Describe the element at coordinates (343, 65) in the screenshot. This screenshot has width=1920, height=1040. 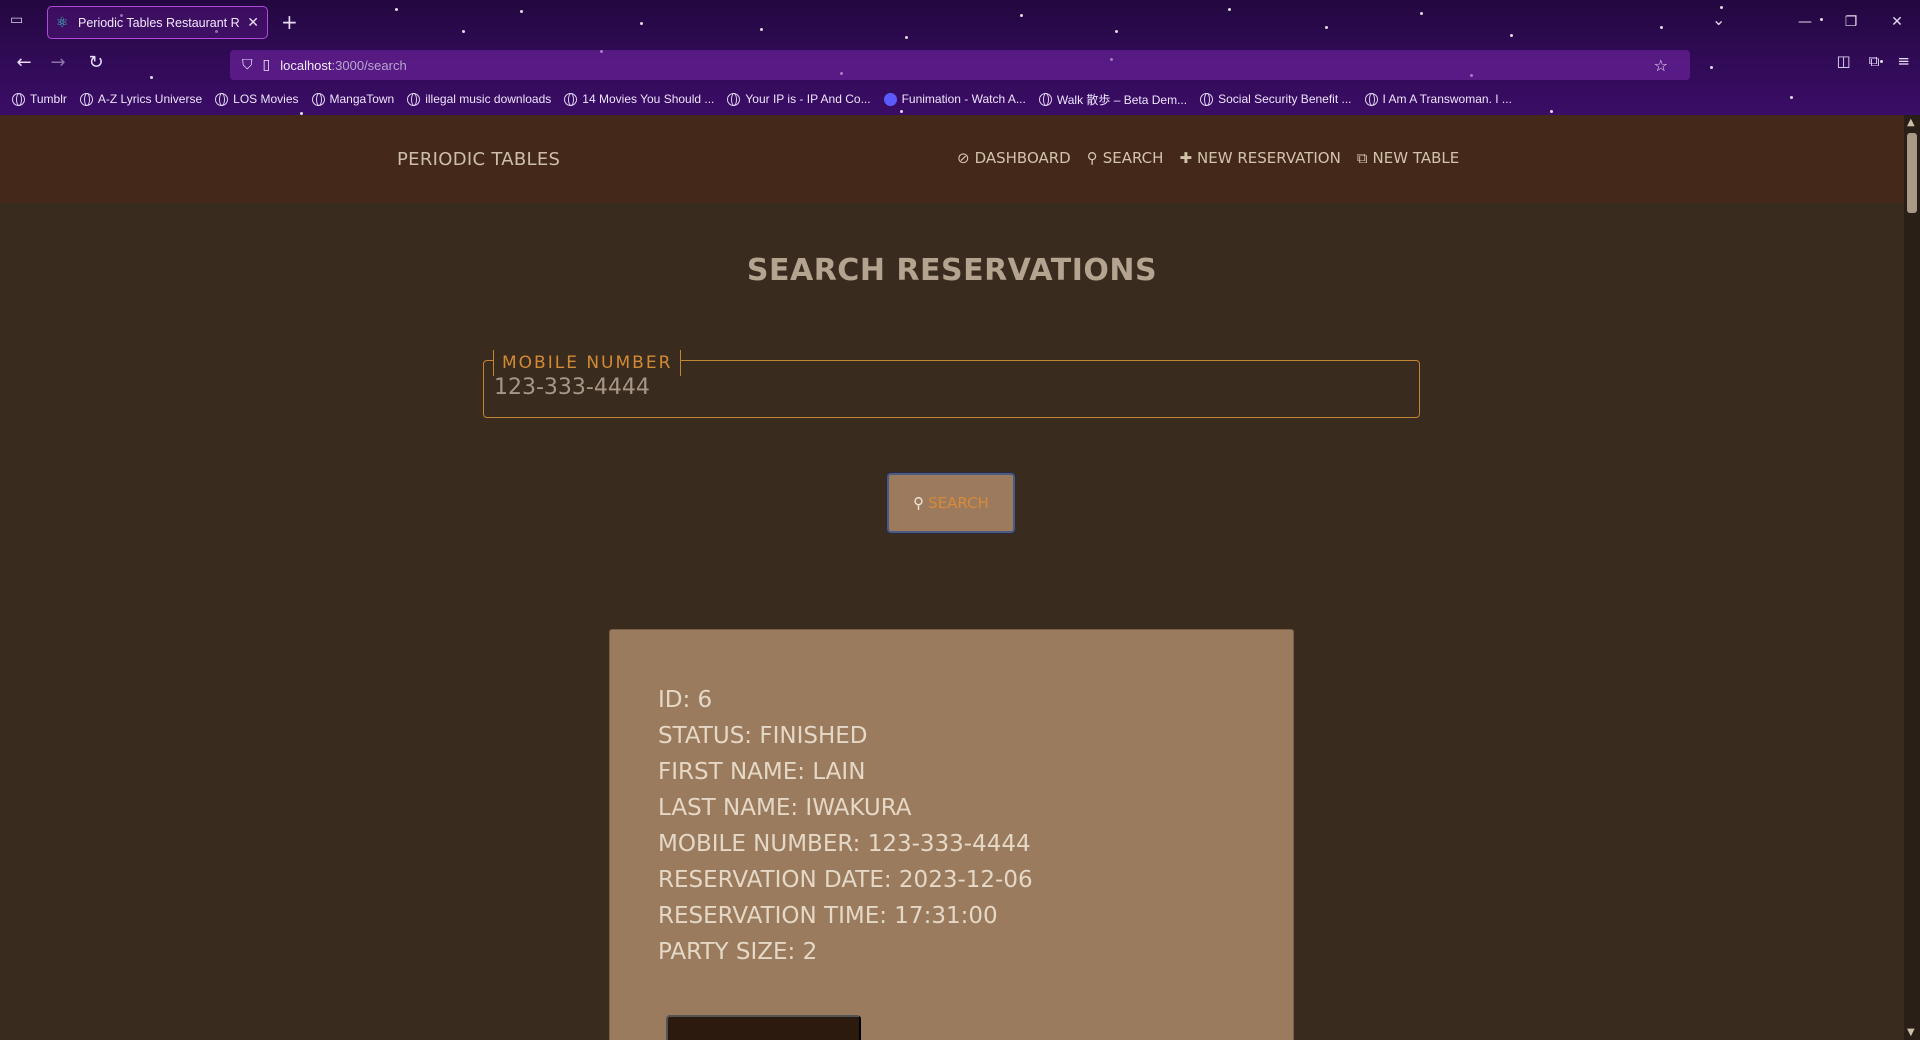
I see `url-text: localhost:3000/search` at that location.